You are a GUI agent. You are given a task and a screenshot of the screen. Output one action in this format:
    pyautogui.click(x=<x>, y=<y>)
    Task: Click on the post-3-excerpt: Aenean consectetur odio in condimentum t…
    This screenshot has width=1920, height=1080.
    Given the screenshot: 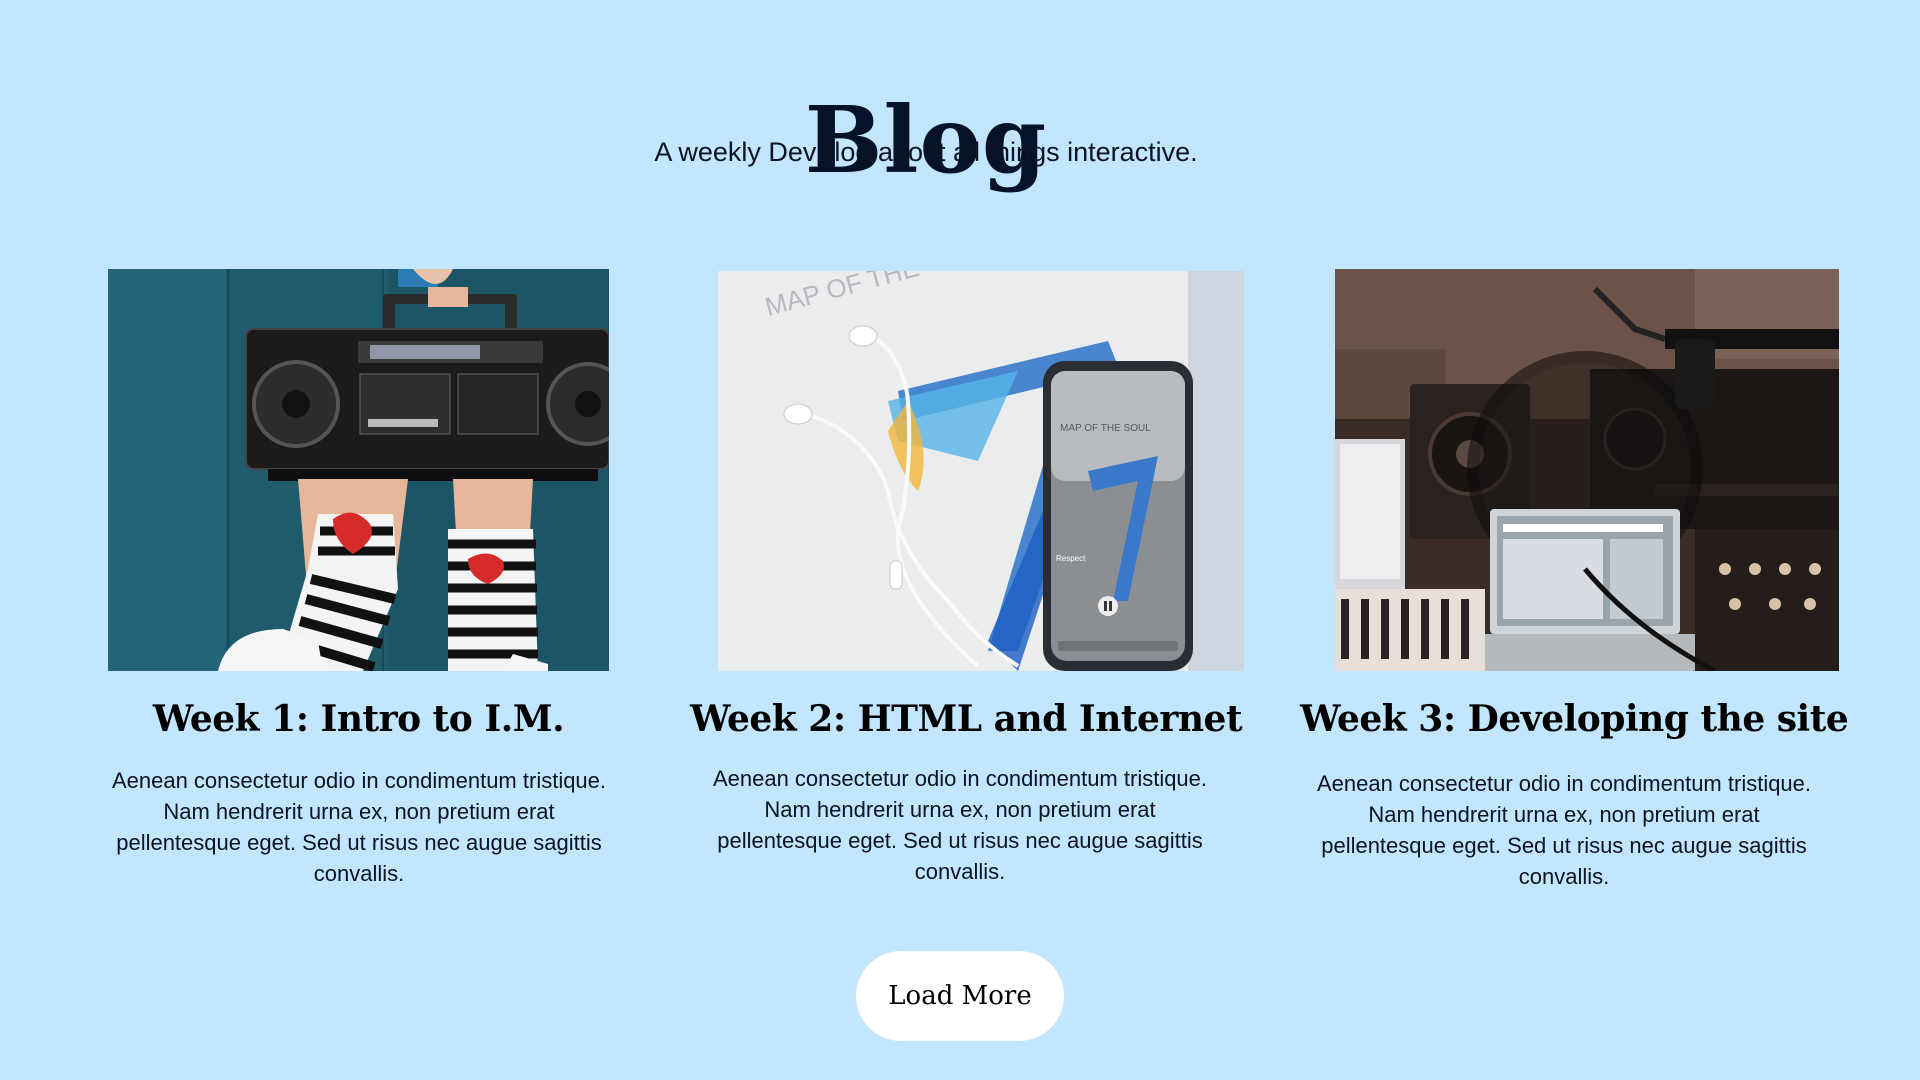 What is the action you would take?
    pyautogui.click(x=1564, y=830)
    